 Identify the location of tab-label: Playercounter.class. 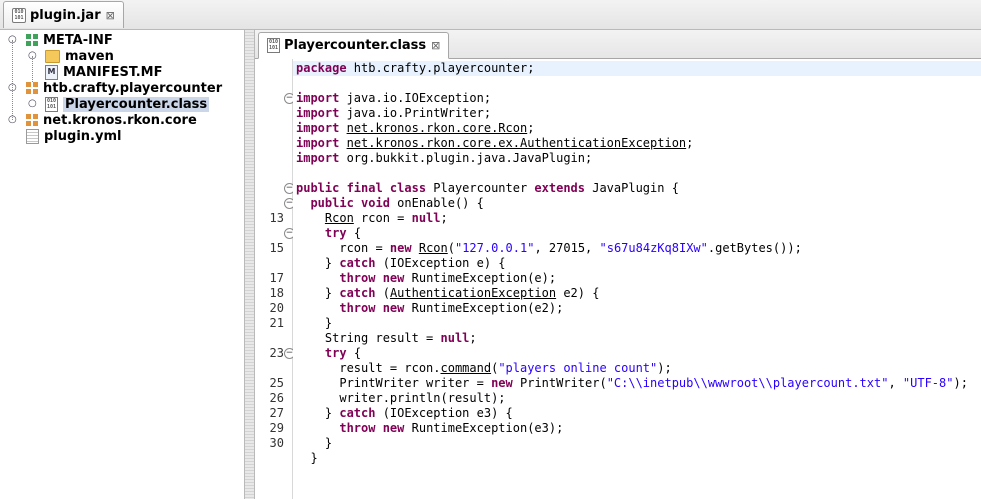
(355, 45).